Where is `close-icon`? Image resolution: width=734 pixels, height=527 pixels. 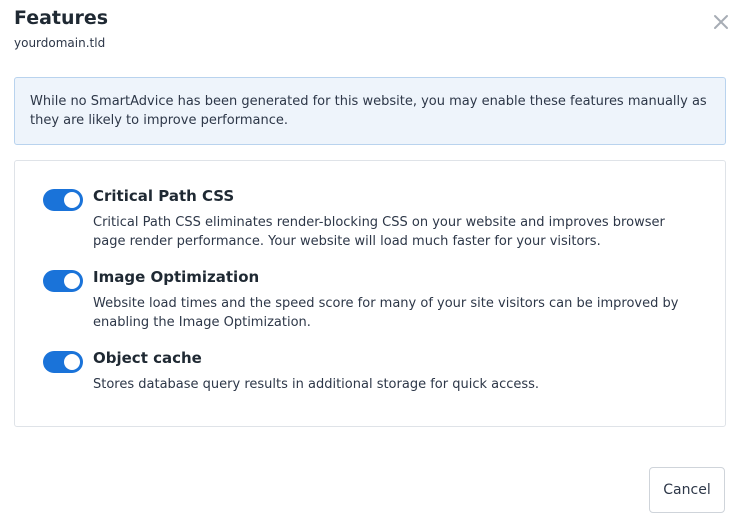 close-icon is located at coordinates (721, 22).